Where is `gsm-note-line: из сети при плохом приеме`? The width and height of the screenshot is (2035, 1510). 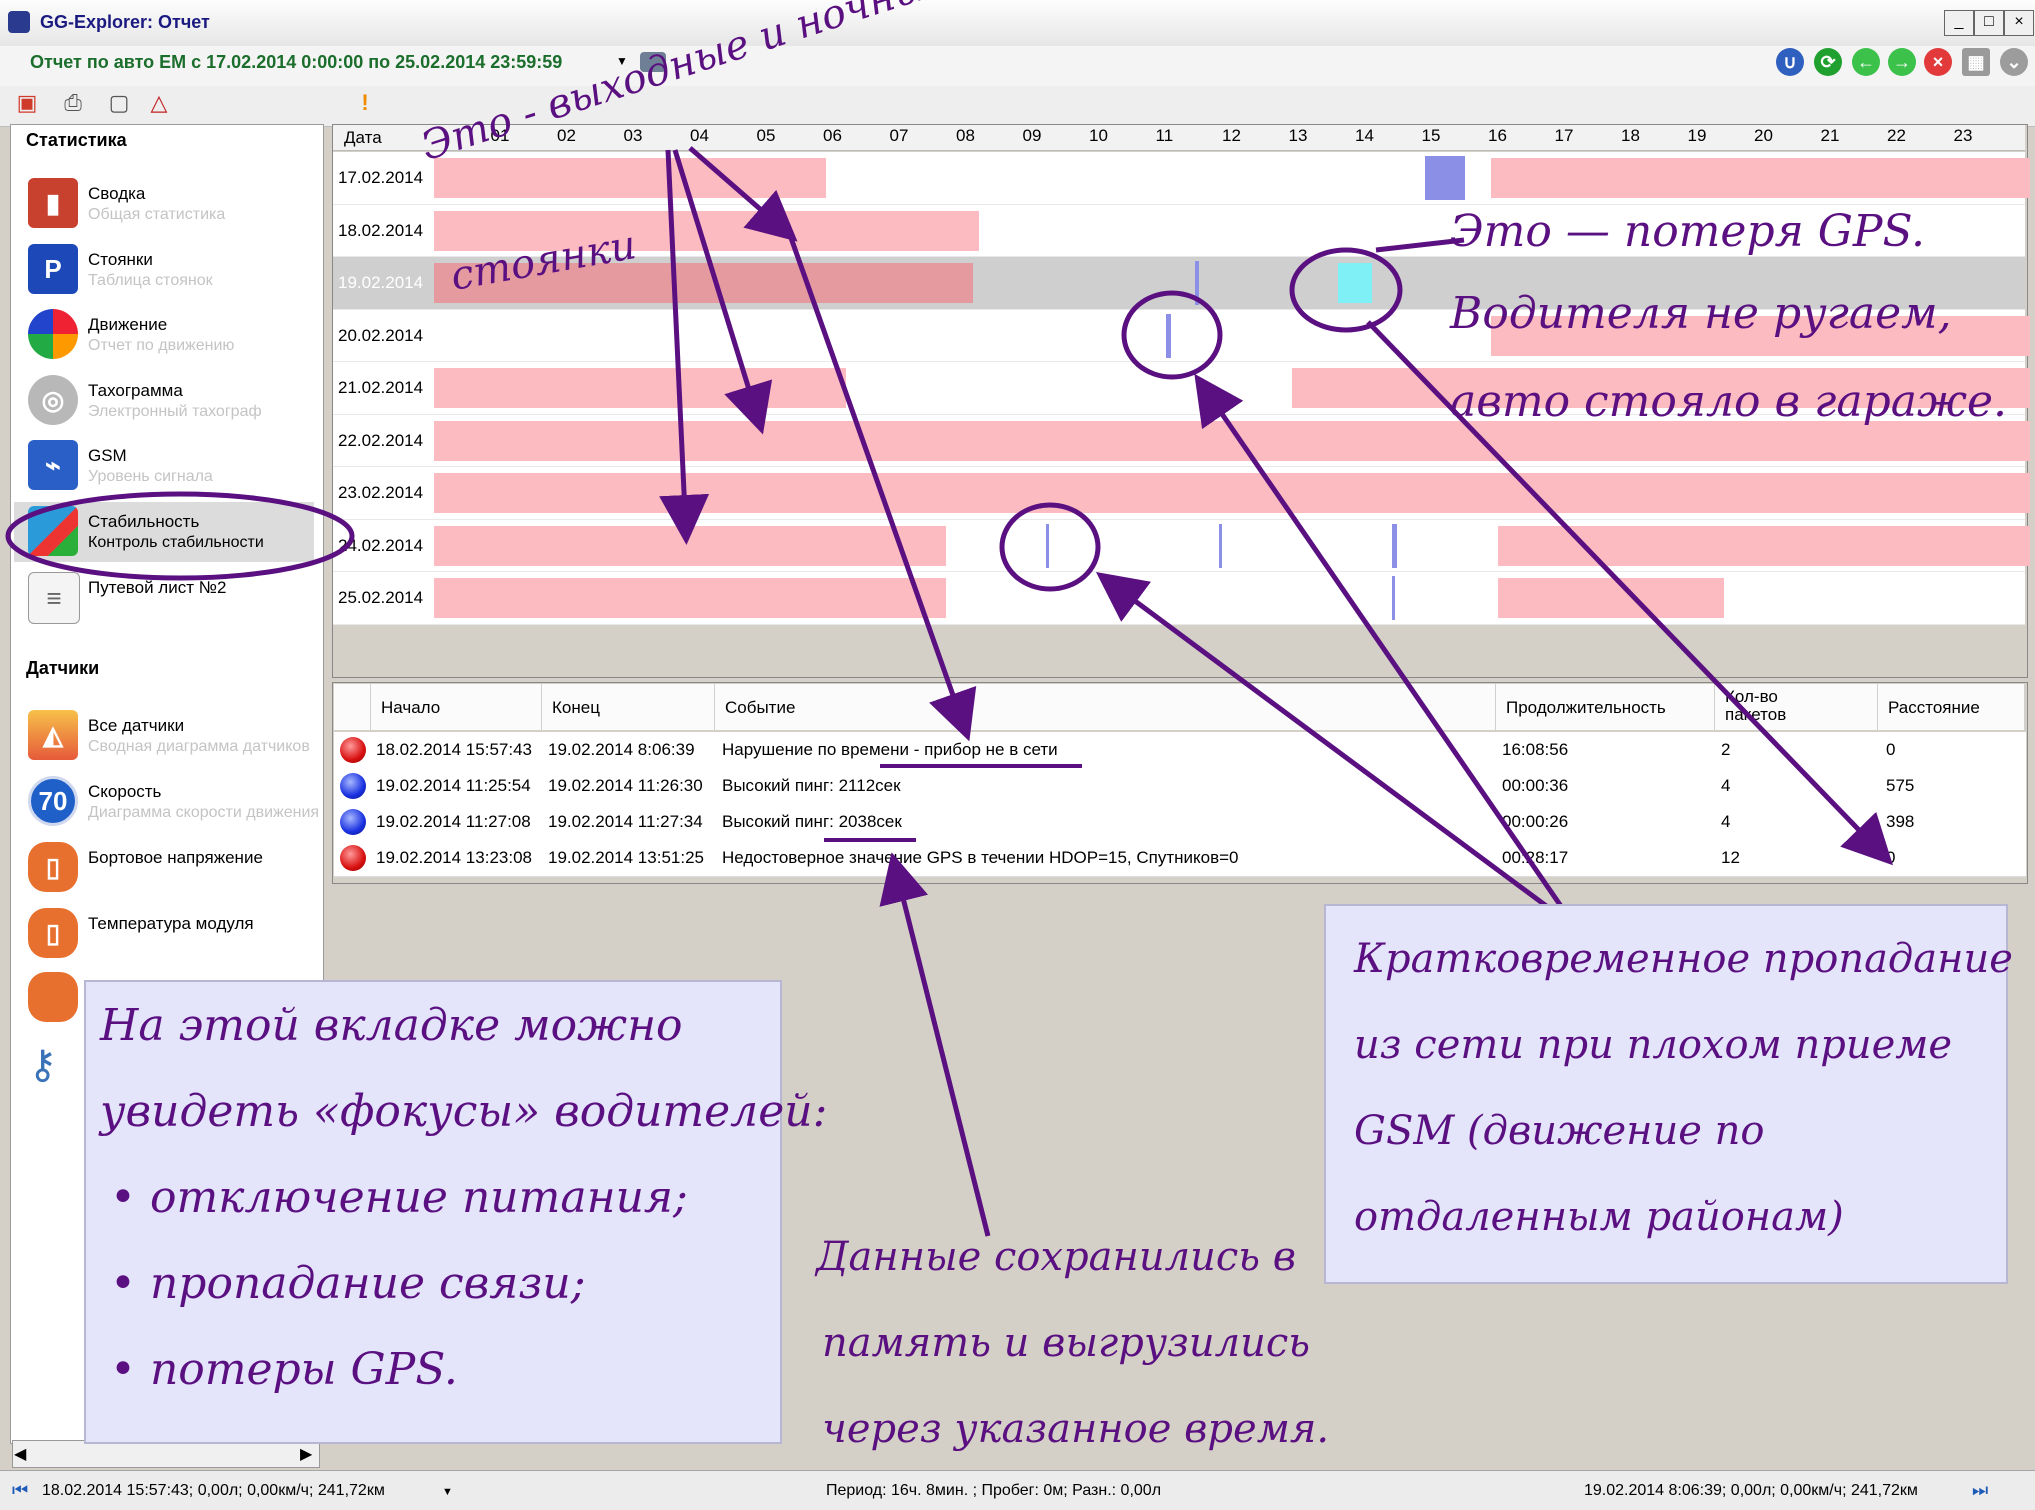
gsm-note-line: из сети при плохом приеме is located at coordinates (1653, 1045).